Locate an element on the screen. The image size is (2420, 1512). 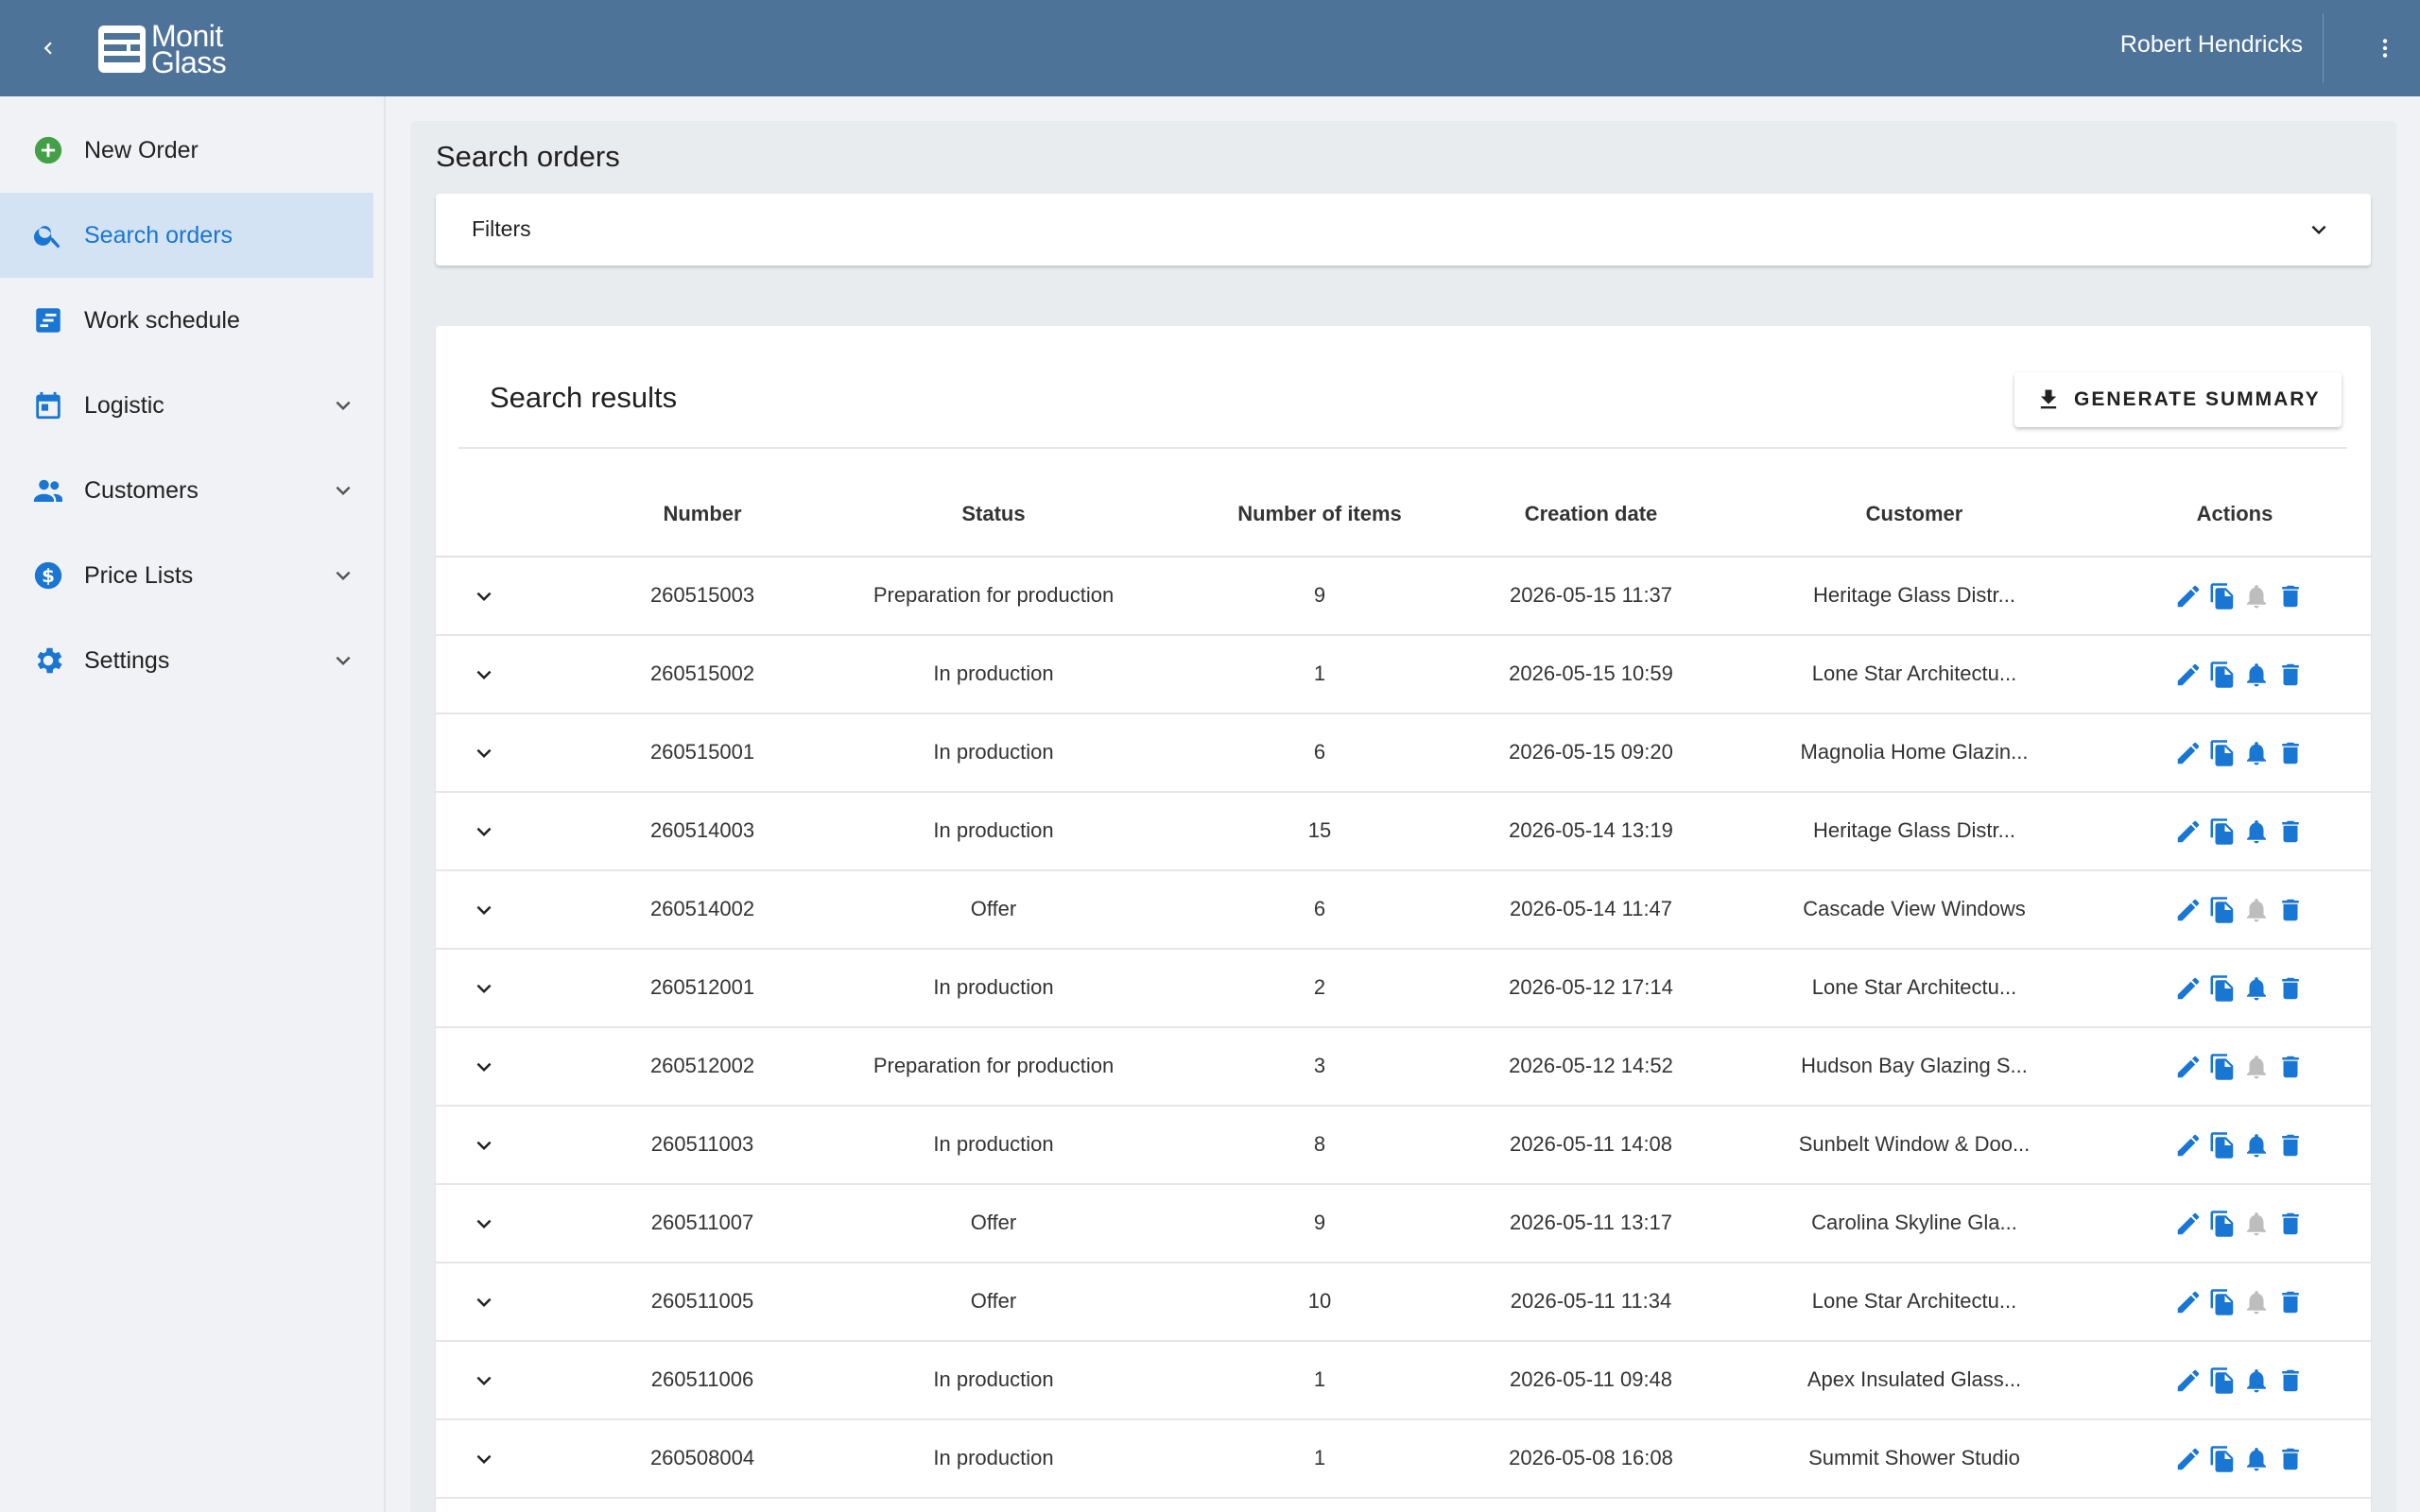
trash-icon is located at coordinates (2290, 1067).